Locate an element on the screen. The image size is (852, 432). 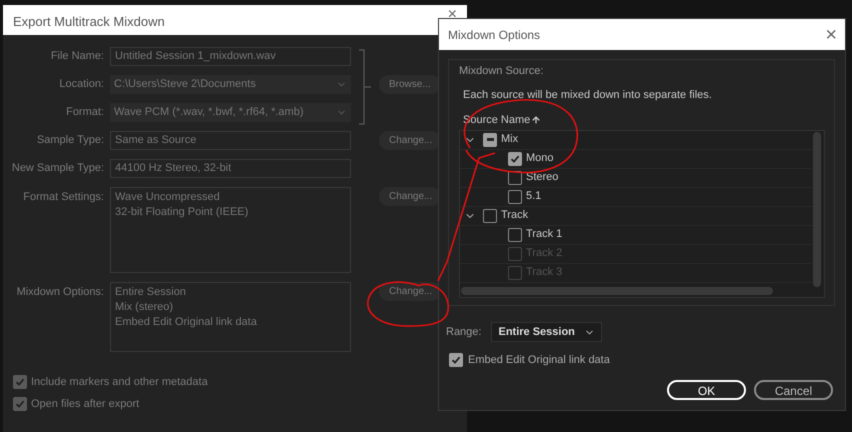
summary-line: Entire Session is located at coordinates (151, 292).